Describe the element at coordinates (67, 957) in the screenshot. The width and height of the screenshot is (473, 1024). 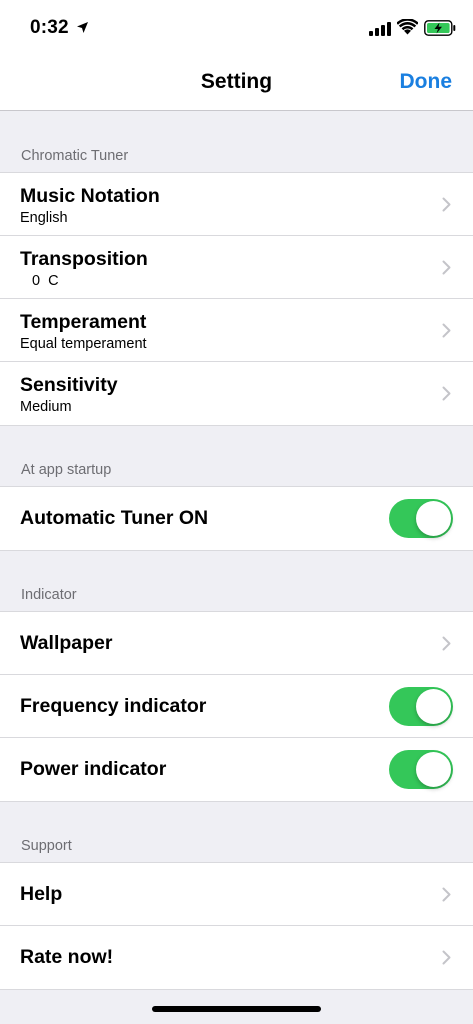
I see `row-title: Rate now!` at that location.